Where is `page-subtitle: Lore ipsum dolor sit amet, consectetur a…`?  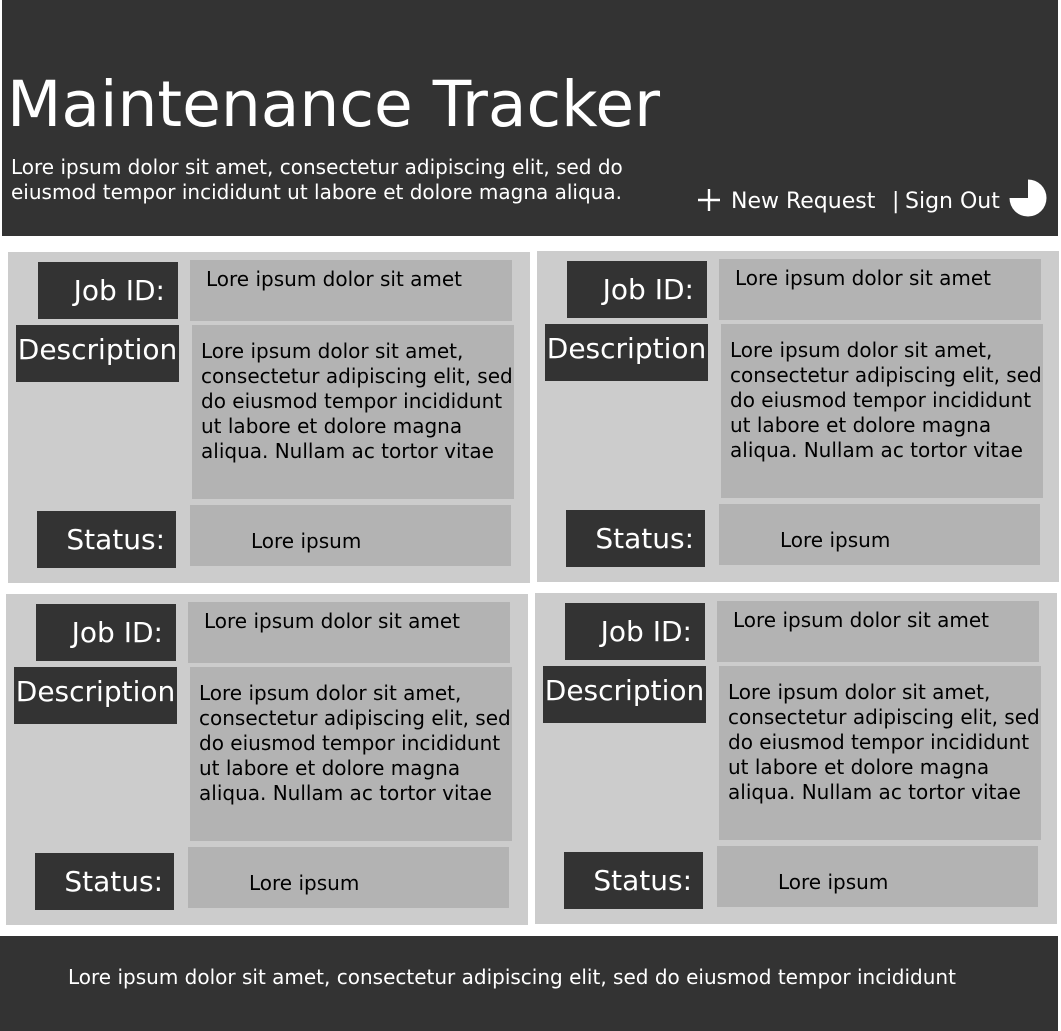 page-subtitle: Lore ipsum dolor sit amet, consectetur a… is located at coordinates (317, 180).